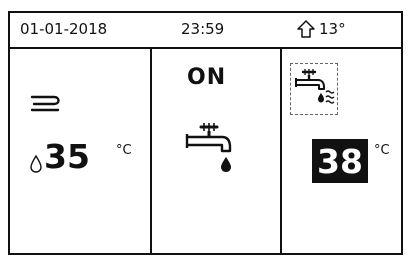  I want to click on room-air-icon, so click(47, 102).